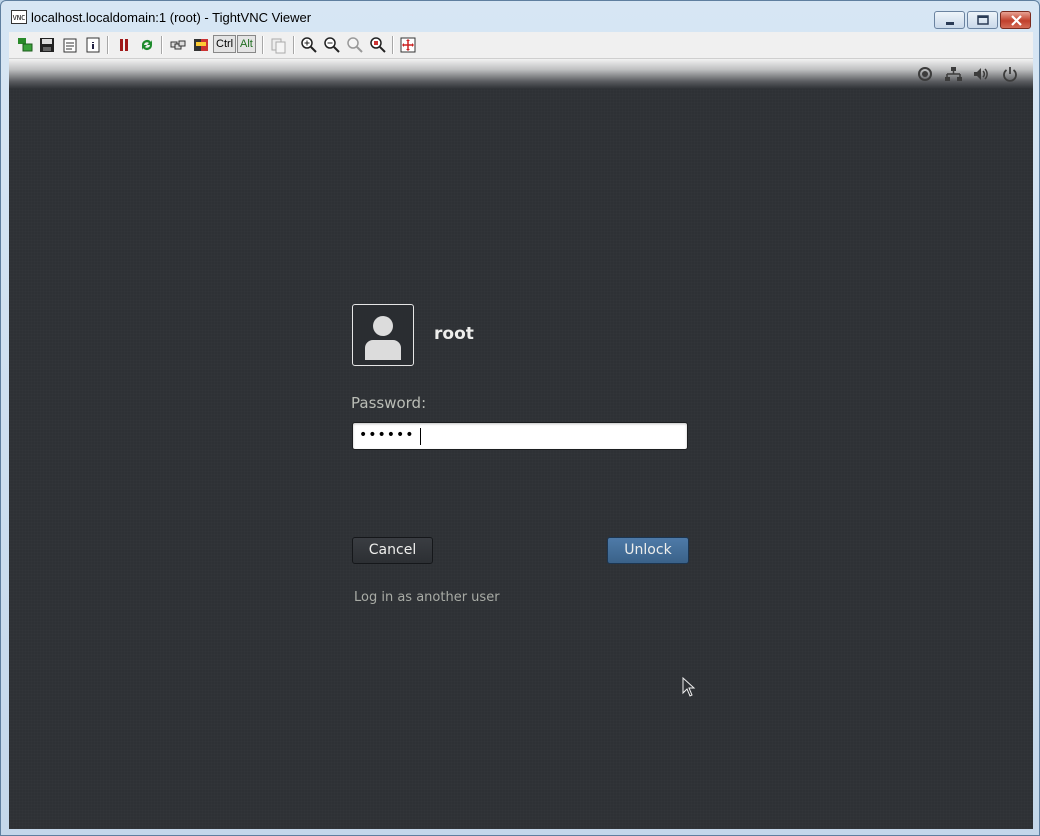  What do you see at coordinates (689, 687) in the screenshot?
I see `mouse-cursor-icon` at bounding box center [689, 687].